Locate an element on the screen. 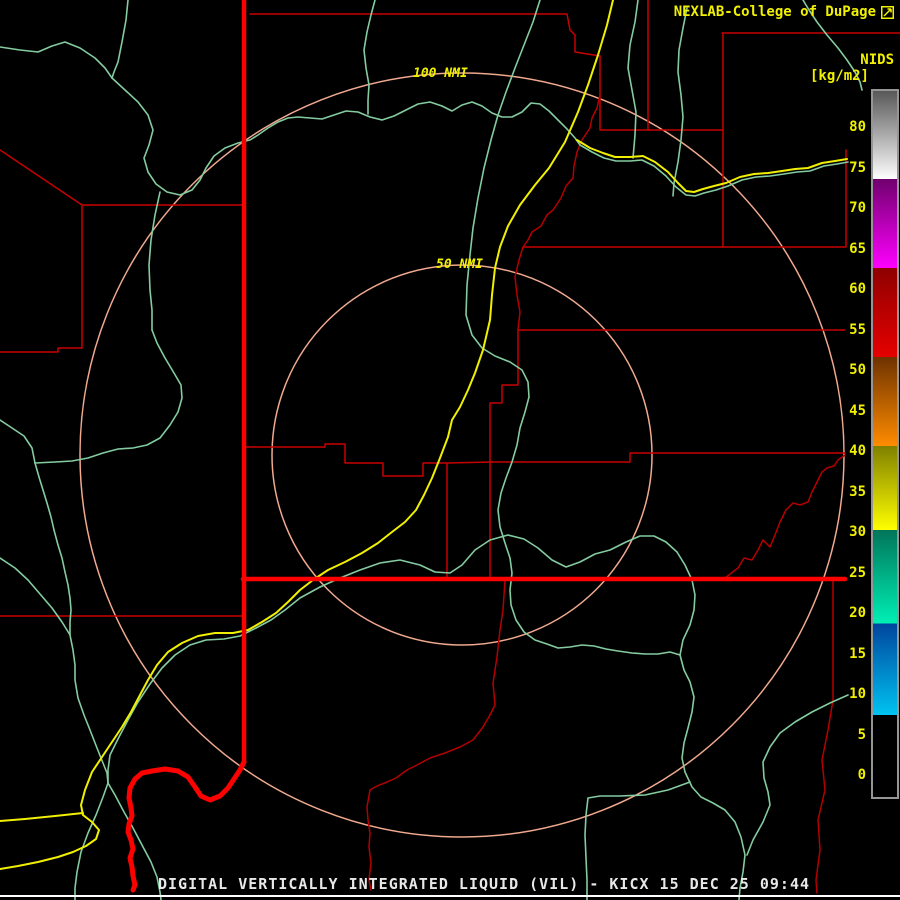 This screenshot has width=900, height=900. colorbar-tick-50: 50 is located at coordinates (857, 370).